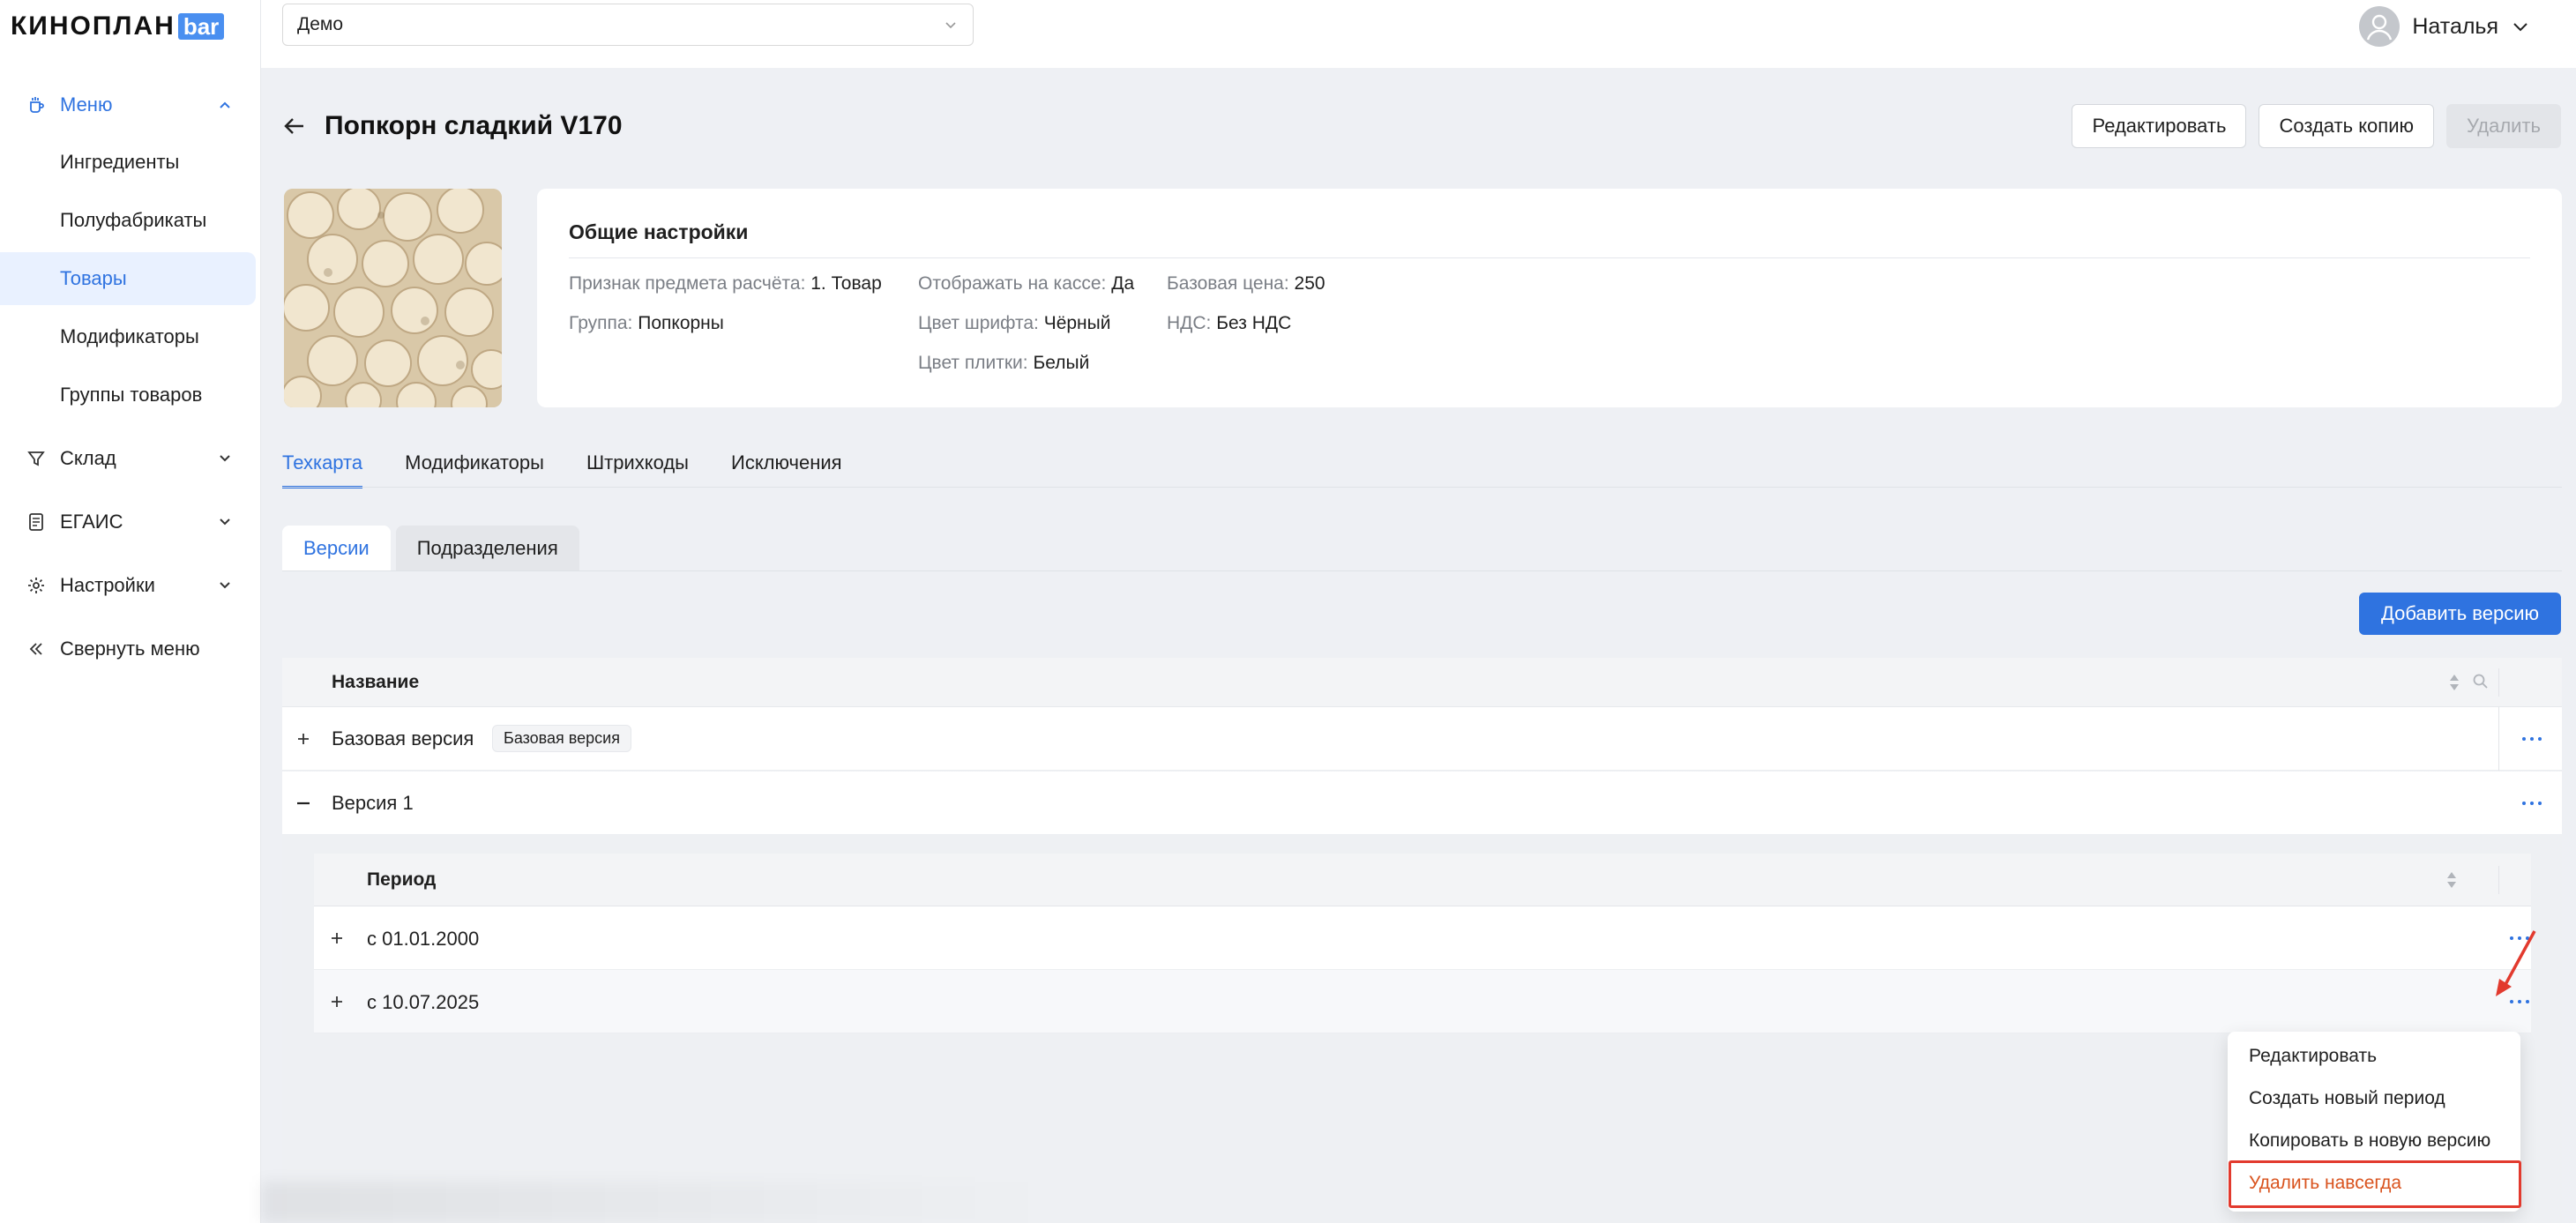 This screenshot has width=2576, height=1223. What do you see at coordinates (423, 939) in the screenshot?
I see `period-label: с 01.01.2000` at bounding box center [423, 939].